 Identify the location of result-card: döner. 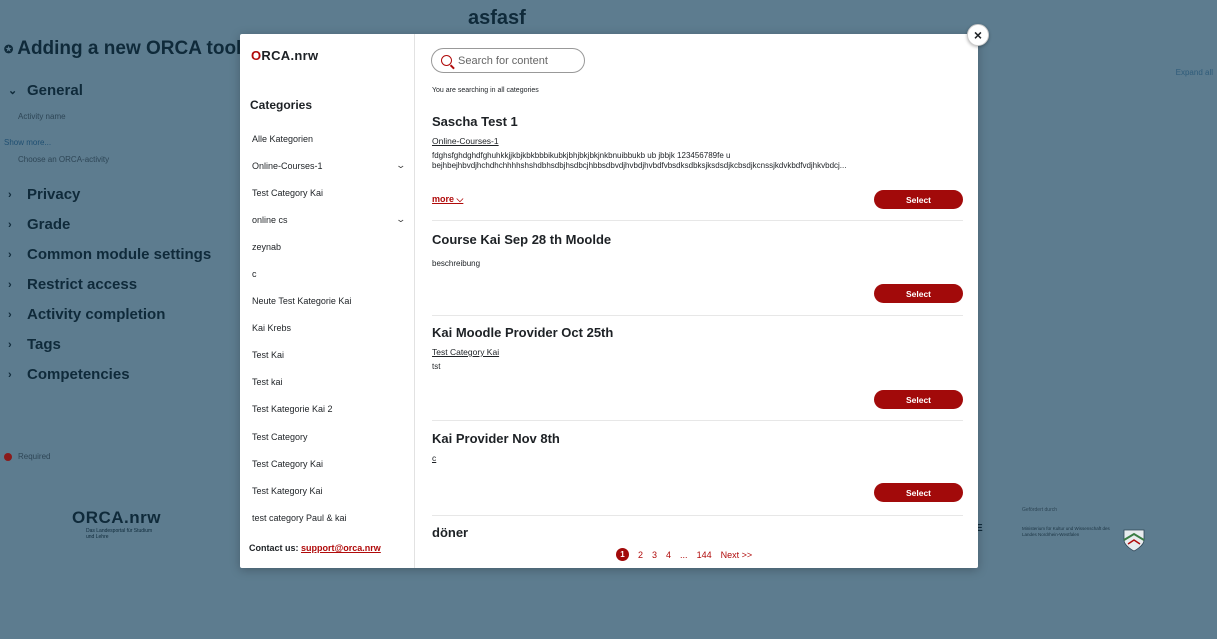
(697, 532).